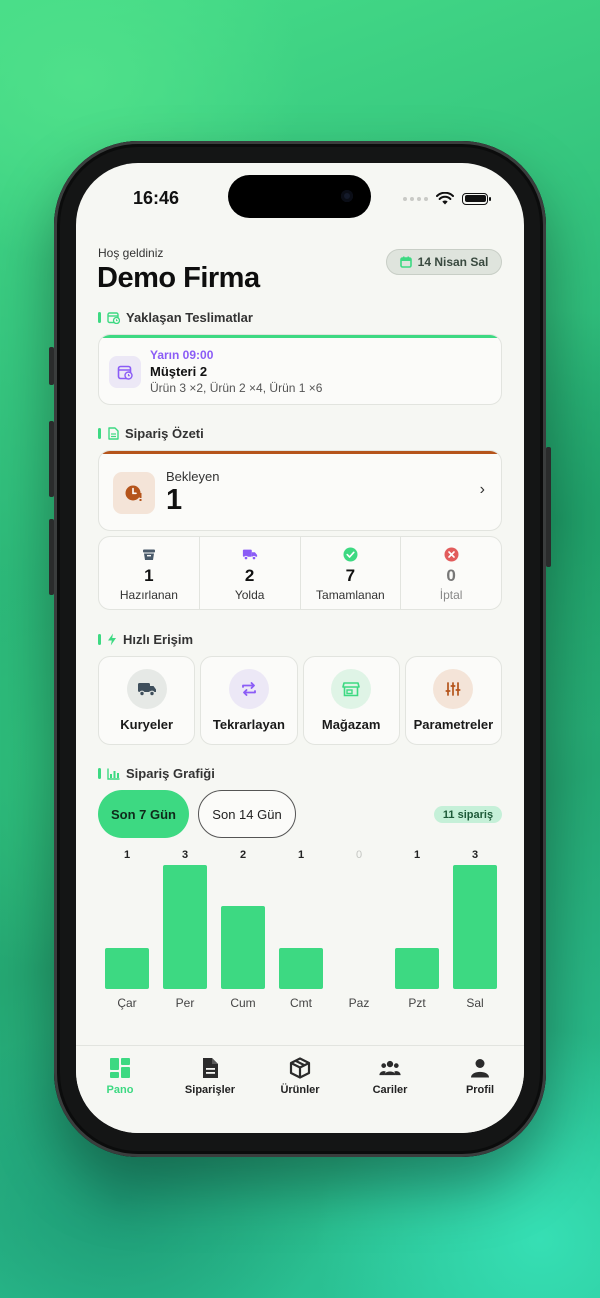  I want to click on repeat-icon, so click(248, 689).